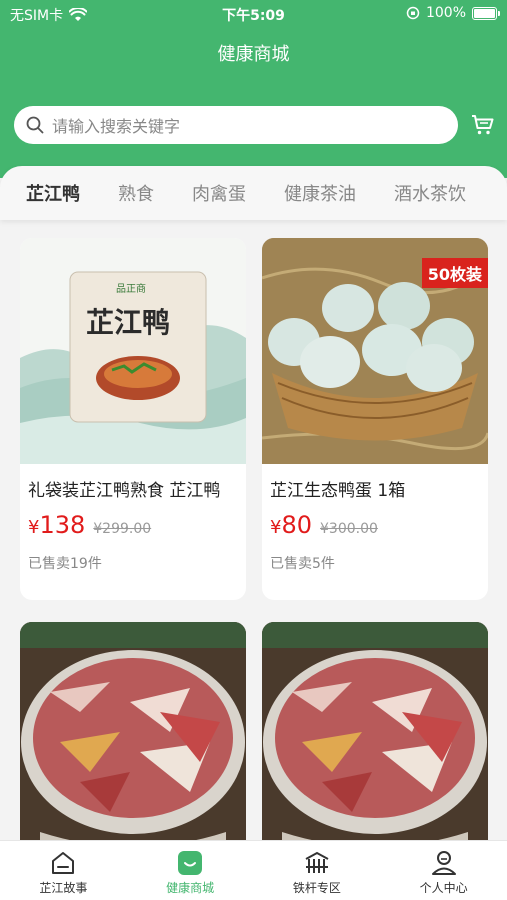 Image resolution: width=507 pixels, height=900 pixels. What do you see at coordinates (349, 529) in the screenshot?
I see `original-price: ¥300.00` at bounding box center [349, 529].